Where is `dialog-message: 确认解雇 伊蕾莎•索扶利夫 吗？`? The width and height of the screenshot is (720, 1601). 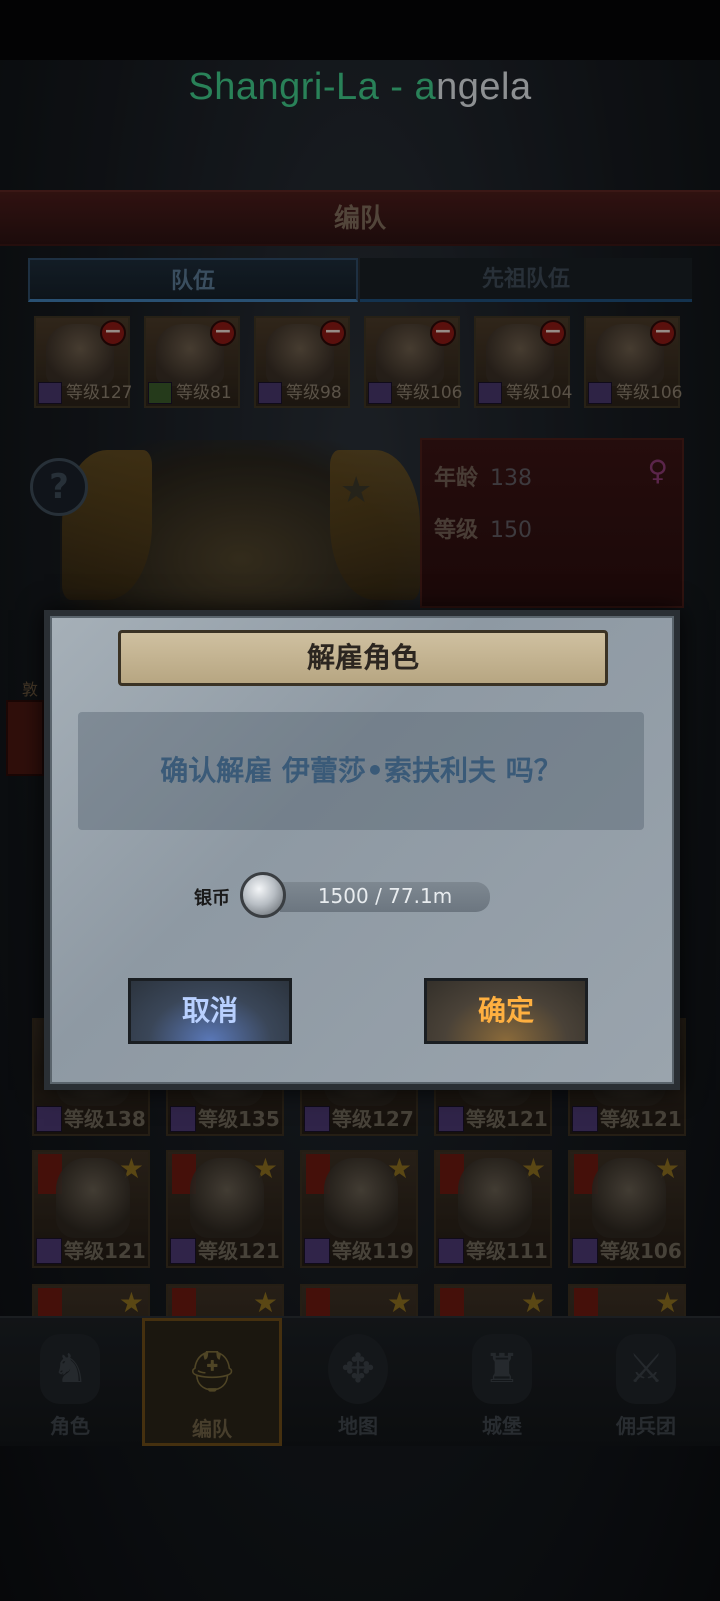 dialog-message: 确认解雇 伊蕾莎•索扶利夫 吗？ is located at coordinates (361, 770).